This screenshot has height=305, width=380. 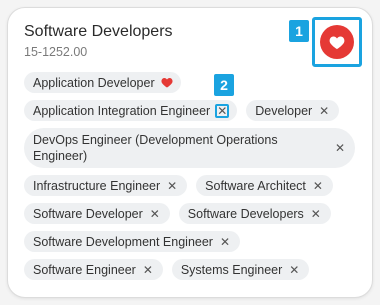 I want to click on chip-label: Application Integration Engineer, so click(x=122, y=110).